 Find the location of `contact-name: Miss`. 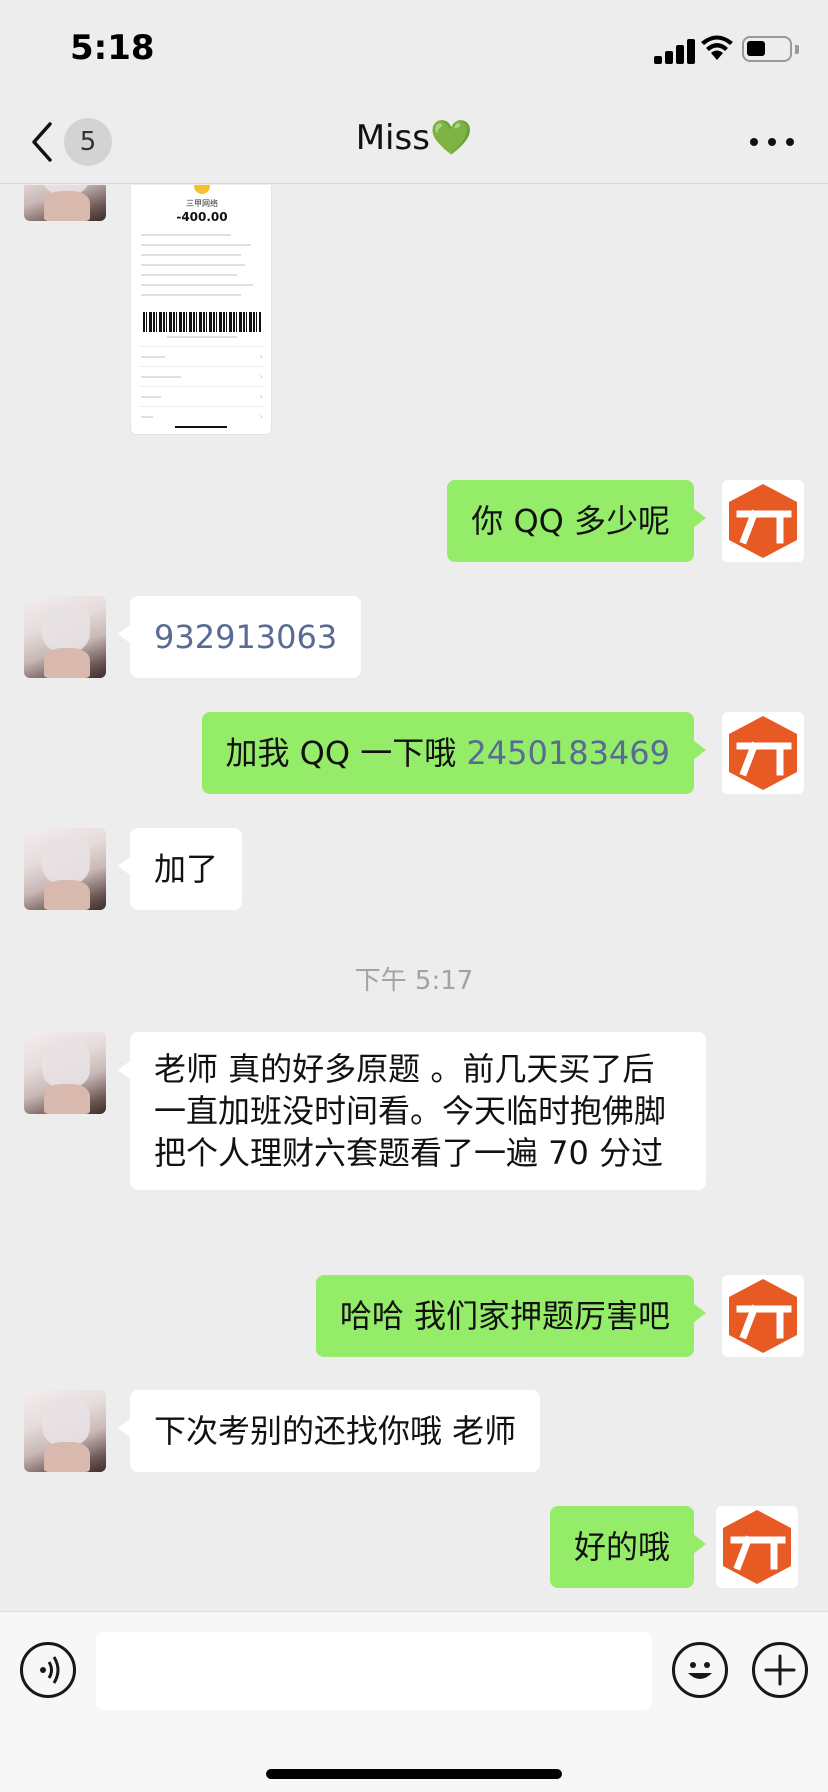

contact-name: Miss is located at coordinates (392, 138).